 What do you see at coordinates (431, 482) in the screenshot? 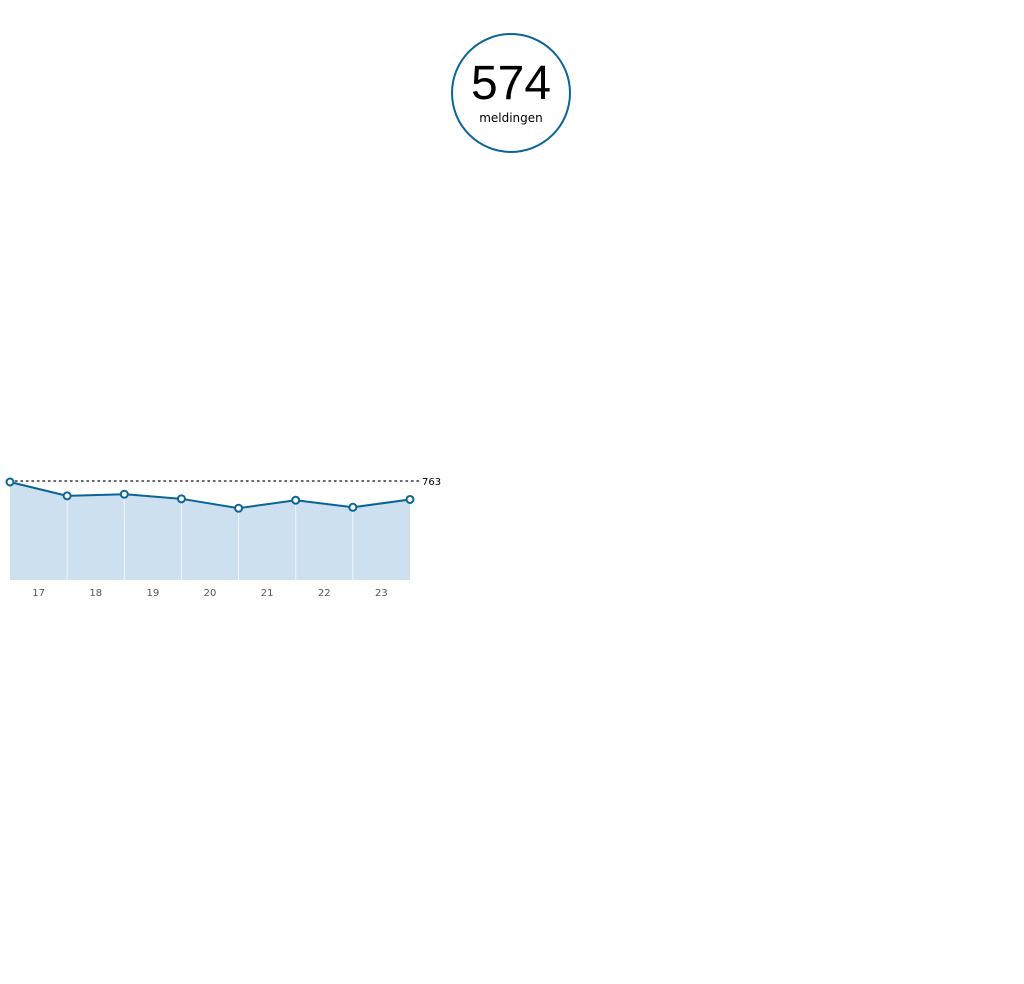
I see `chart-max-label: 763` at bounding box center [431, 482].